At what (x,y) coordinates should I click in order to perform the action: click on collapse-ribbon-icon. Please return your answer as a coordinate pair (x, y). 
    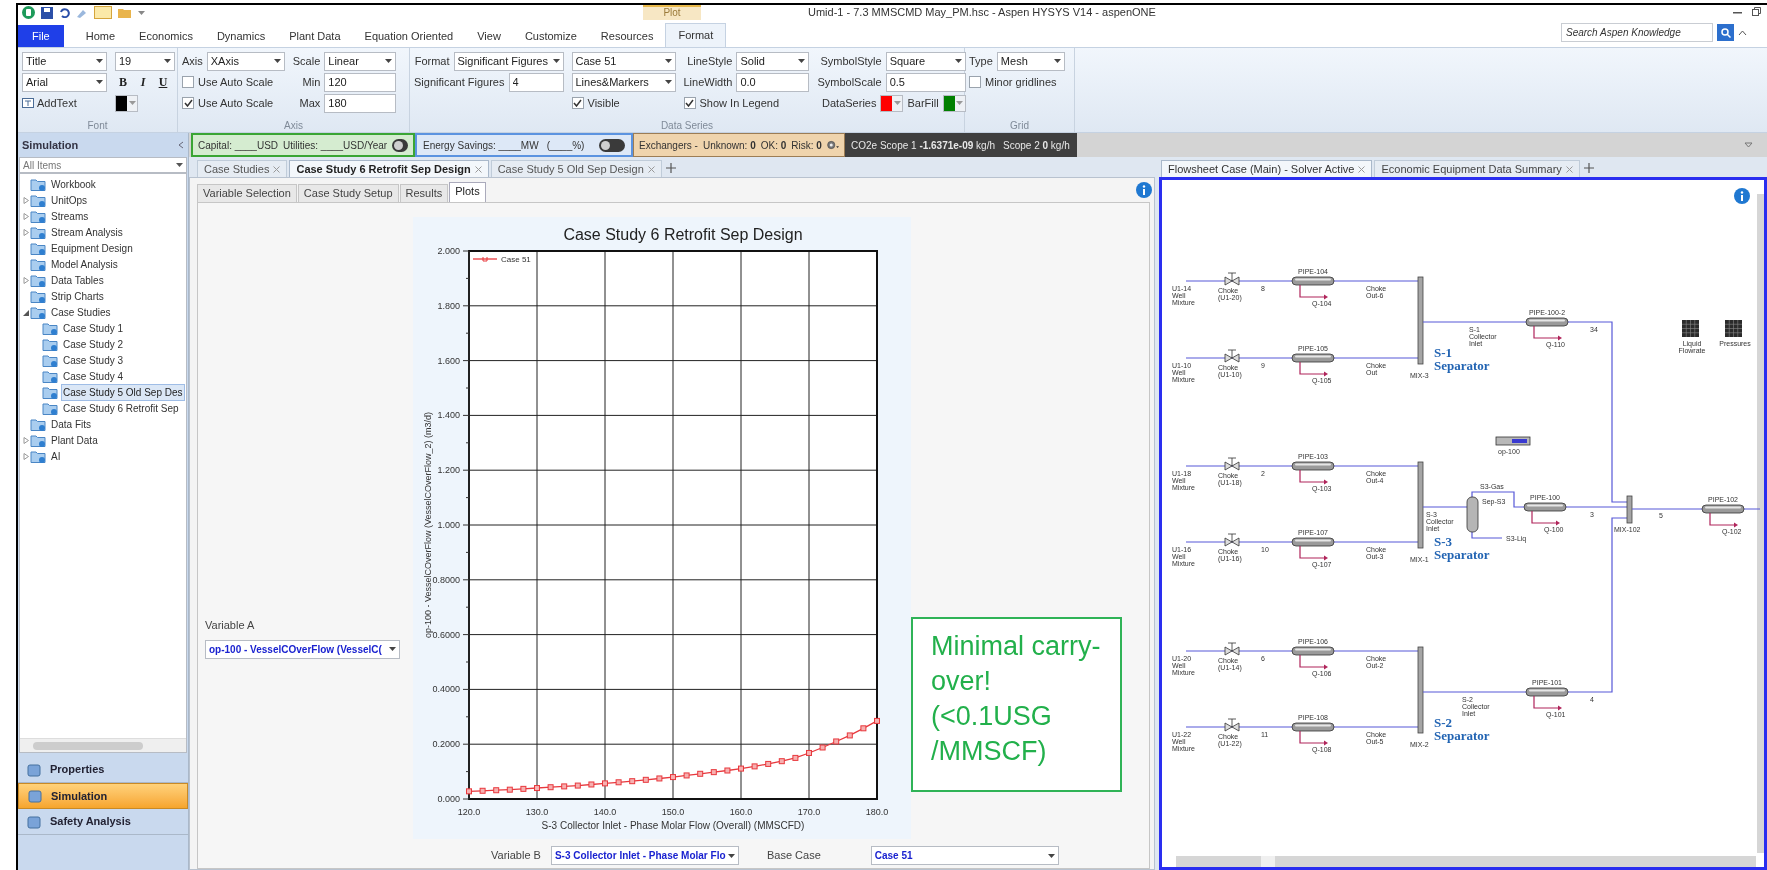
    Looking at the image, I should click on (1742, 32).